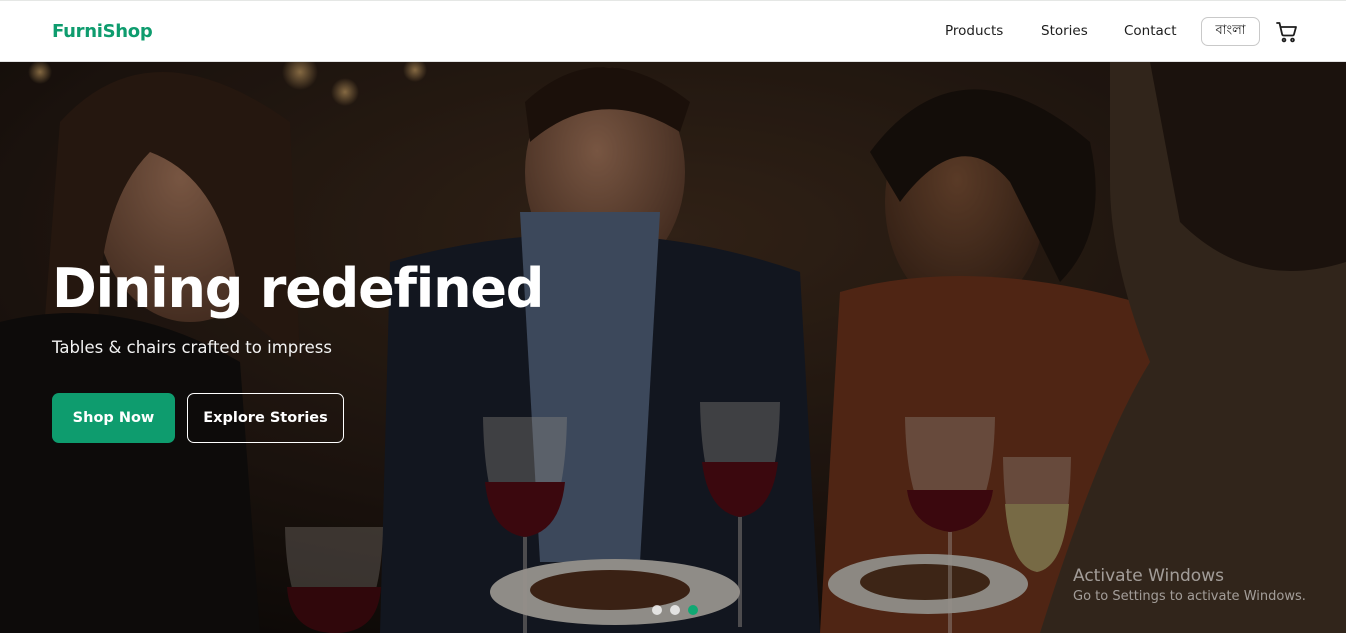  What do you see at coordinates (192, 347) in the screenshot?
I see `hero-subtitle: Tables & chairs crafted to impress` at bounding box center [192, 347].